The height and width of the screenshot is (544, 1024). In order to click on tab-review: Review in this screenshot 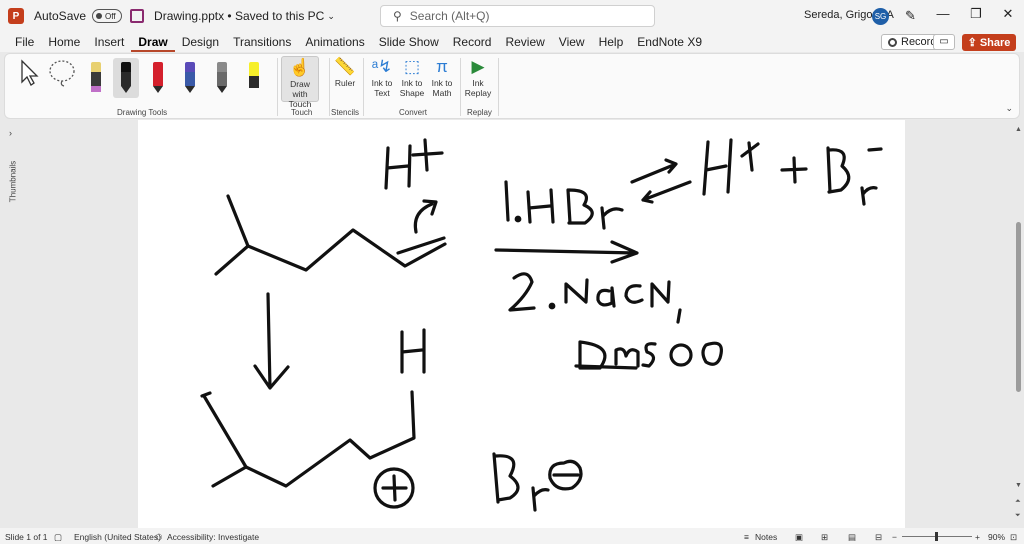, I will do `click(524, 42)`.